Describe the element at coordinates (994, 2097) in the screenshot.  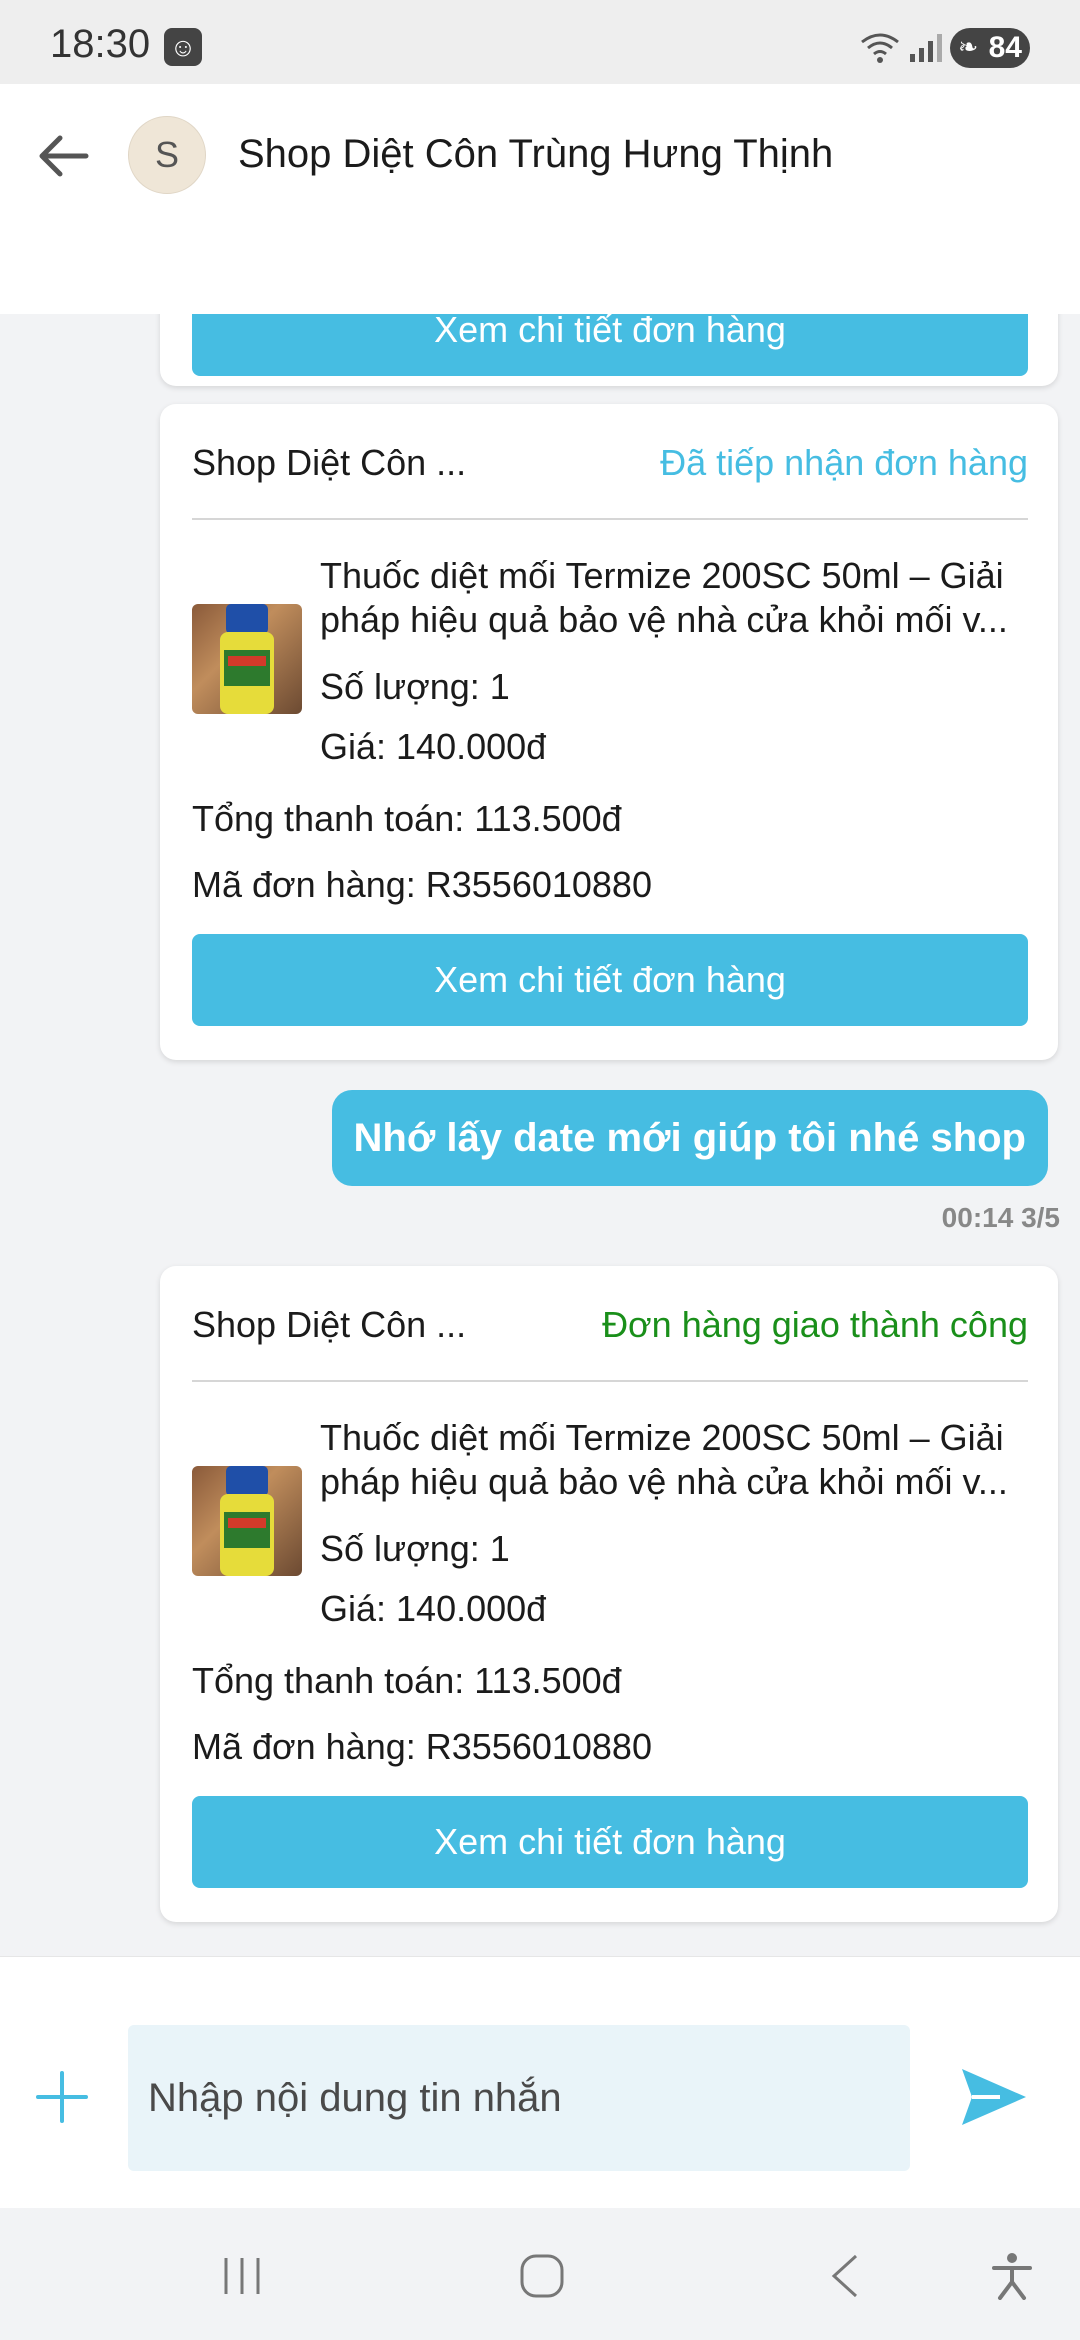
I see `send-icon` at that location.